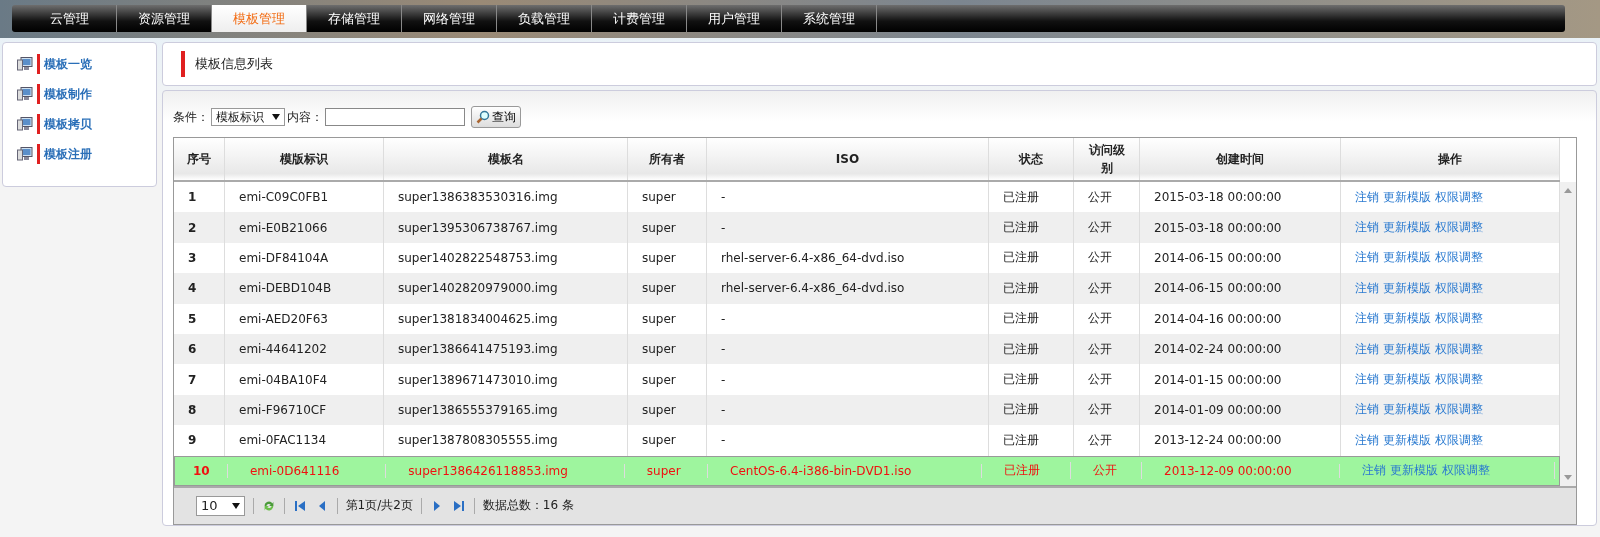 This screenshot has width=1600, height=537. I want to click on nav-tab: 系统管理, so click(829, 18).